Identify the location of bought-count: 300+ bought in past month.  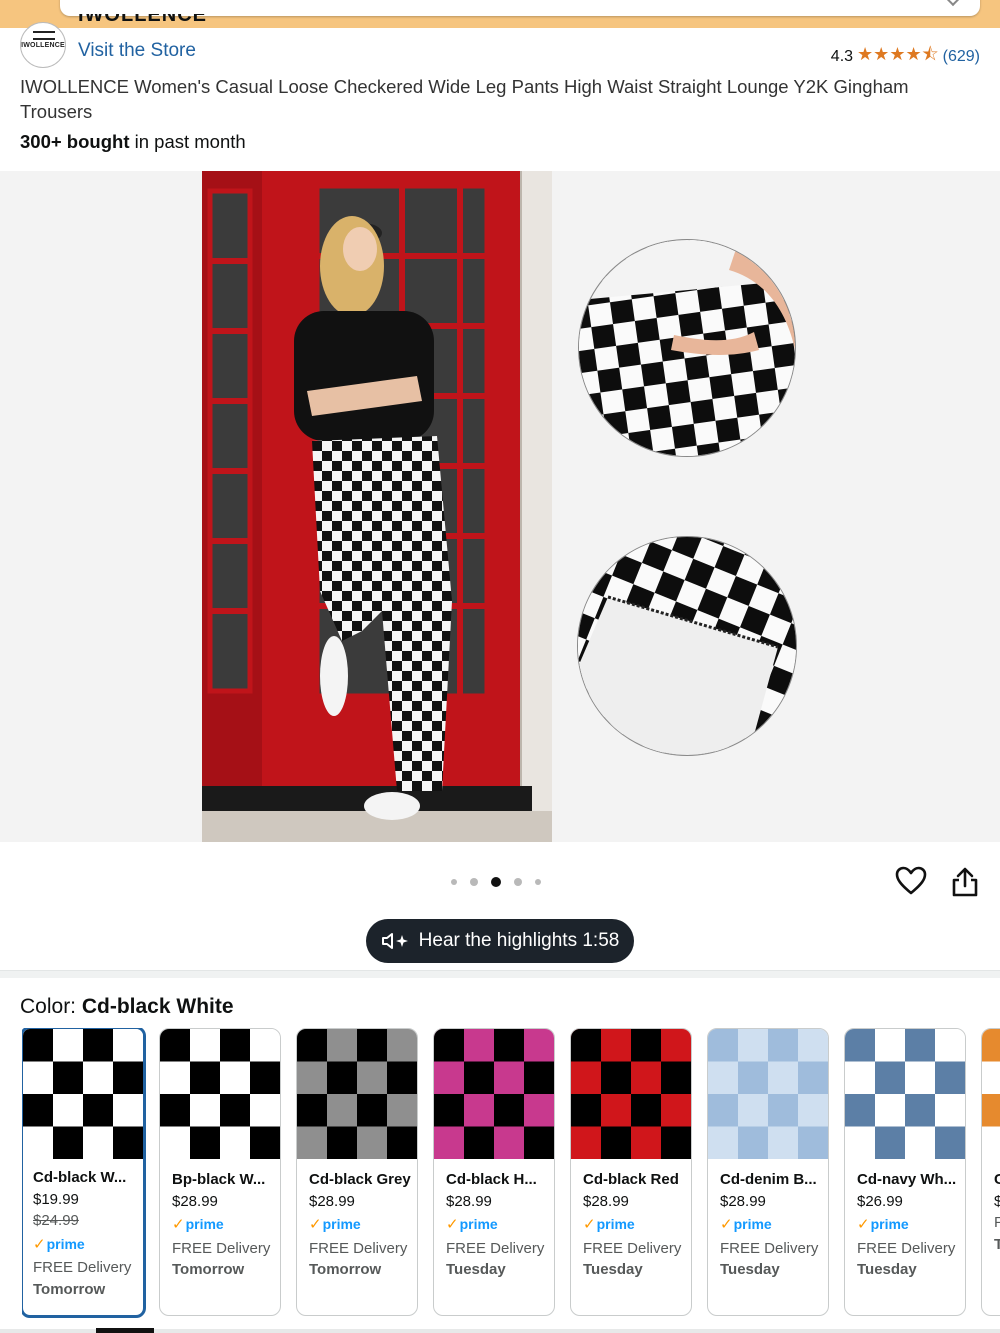
(133, 142).